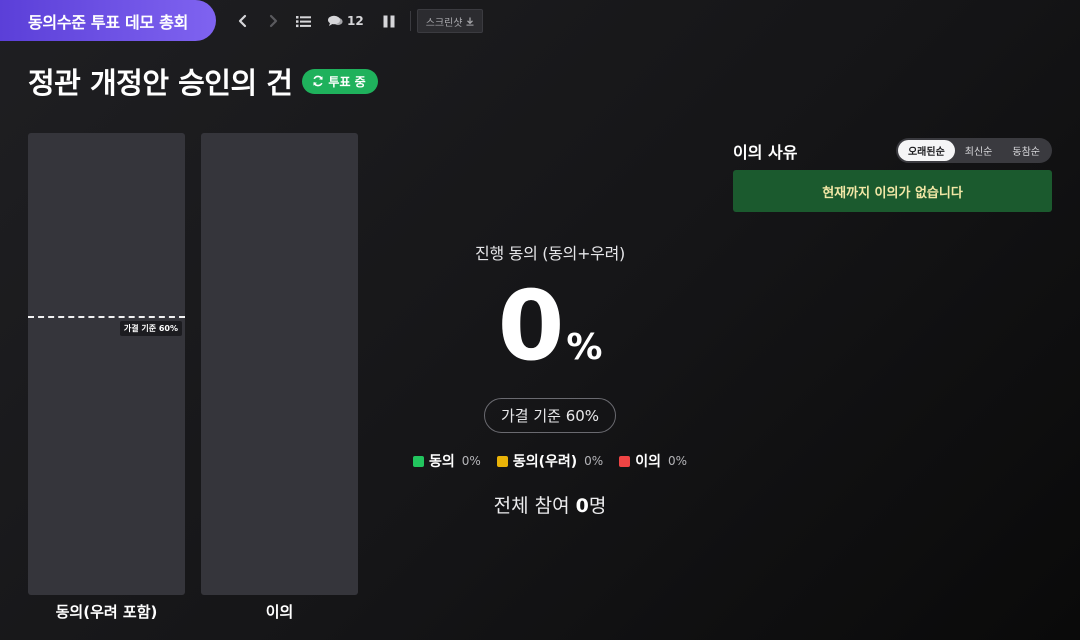 The height and width of the screenshot is (640, 1080). I want to click on legend-name: 동의(우려), so click(545, 462).